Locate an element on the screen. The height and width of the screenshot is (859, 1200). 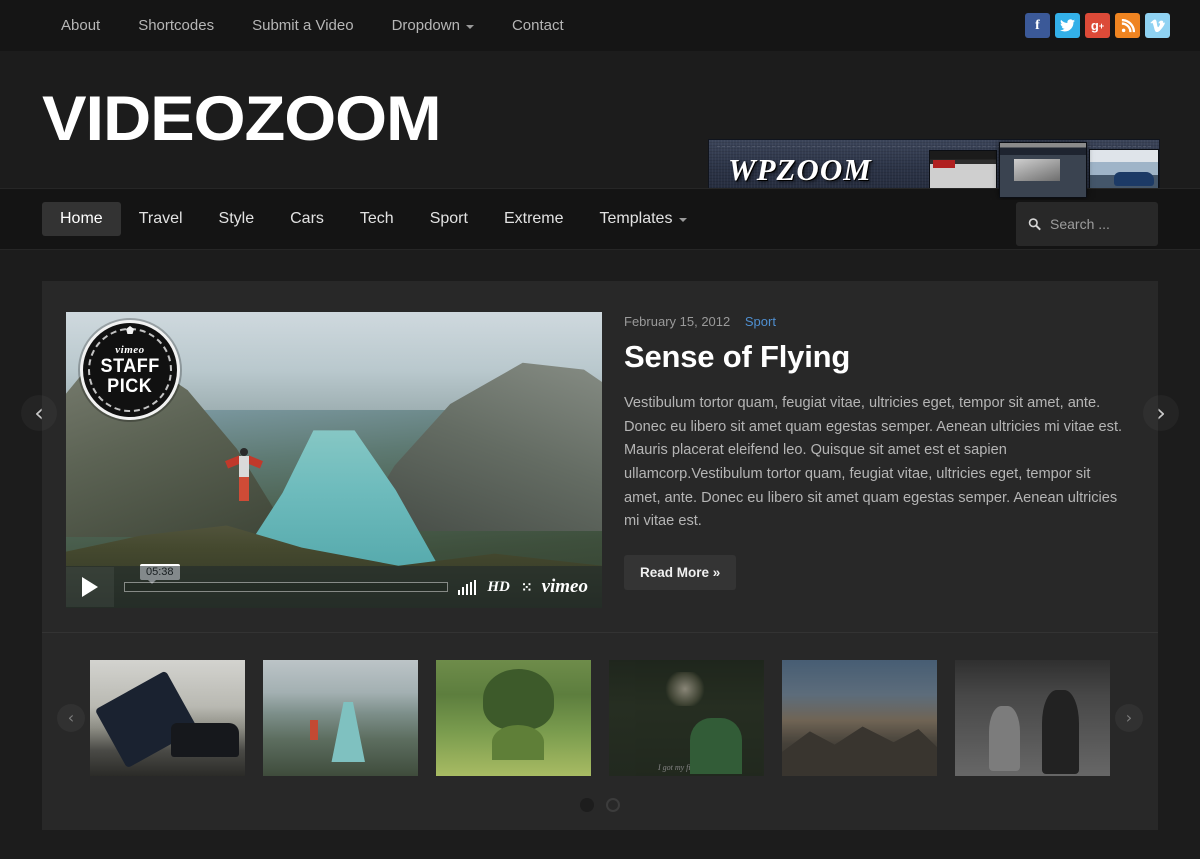
play-button is located at coordinates (90, 587).